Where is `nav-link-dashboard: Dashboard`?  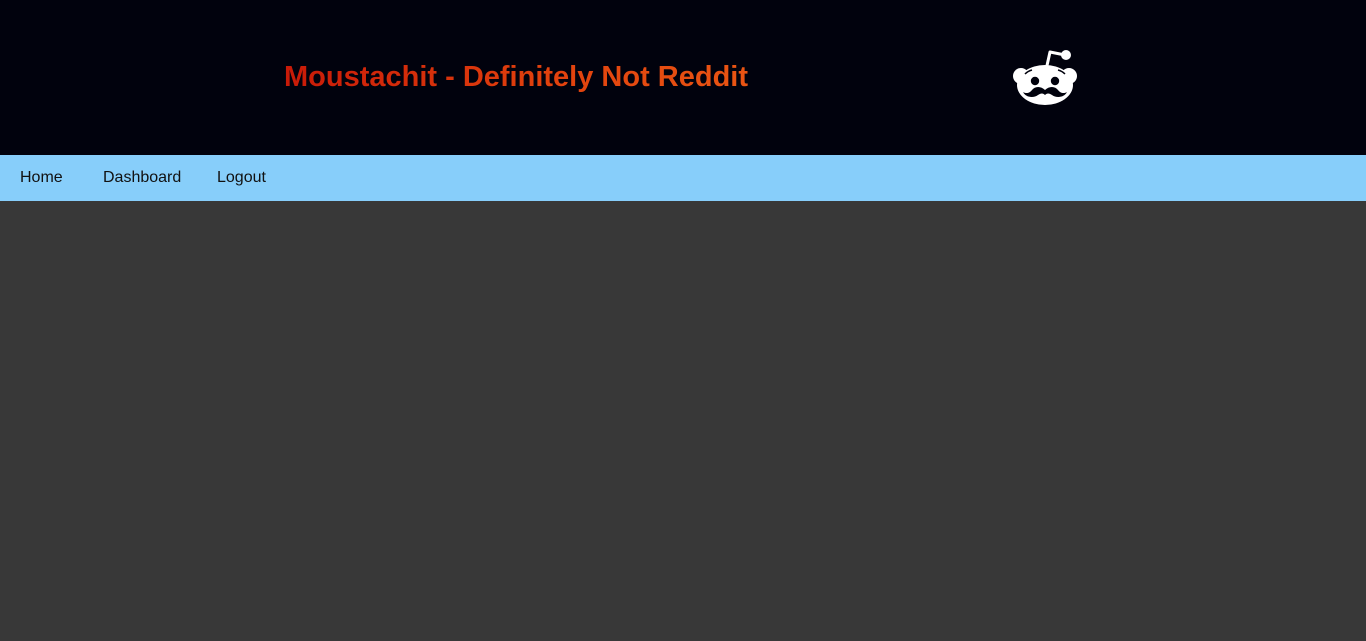 nav-link-dashboard: Dashboard is located at coordinates (142, 178).